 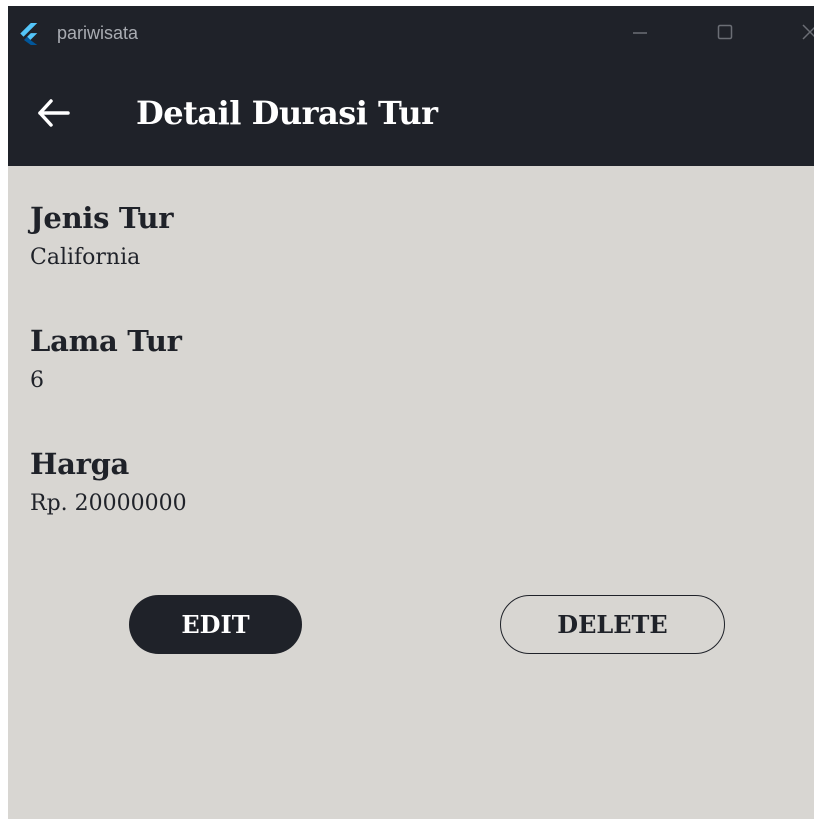 I want to click on page-title: Detail Durasi Tur, so click(x=287, y=113).